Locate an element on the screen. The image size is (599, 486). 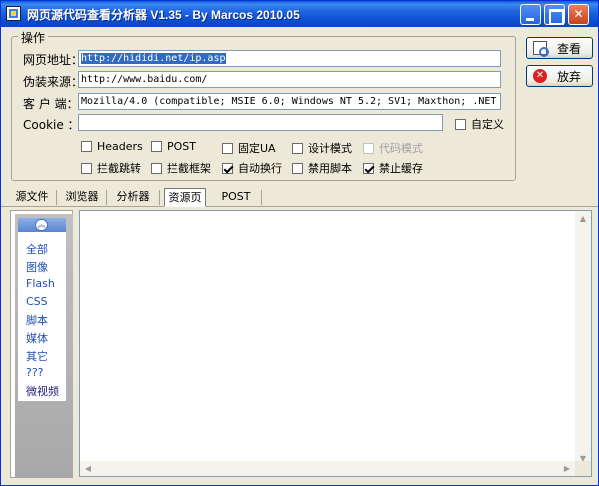
sidebar-item-images: 图像 is located at coordinates (37, 267).